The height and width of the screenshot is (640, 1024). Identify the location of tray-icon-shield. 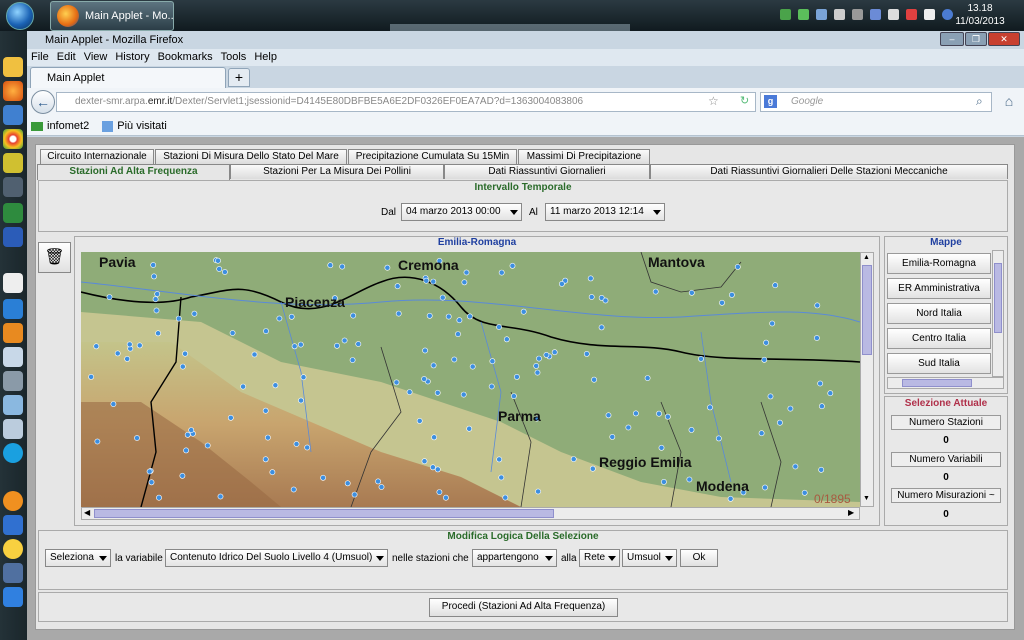
(803, 14).